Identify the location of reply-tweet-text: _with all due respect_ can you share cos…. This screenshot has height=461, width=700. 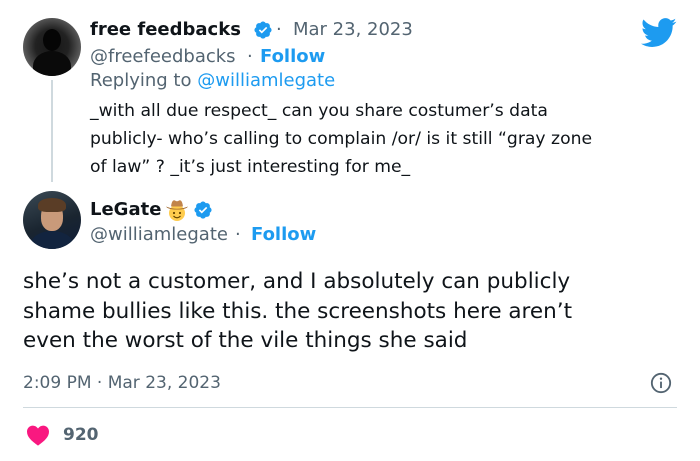
(370, 139).